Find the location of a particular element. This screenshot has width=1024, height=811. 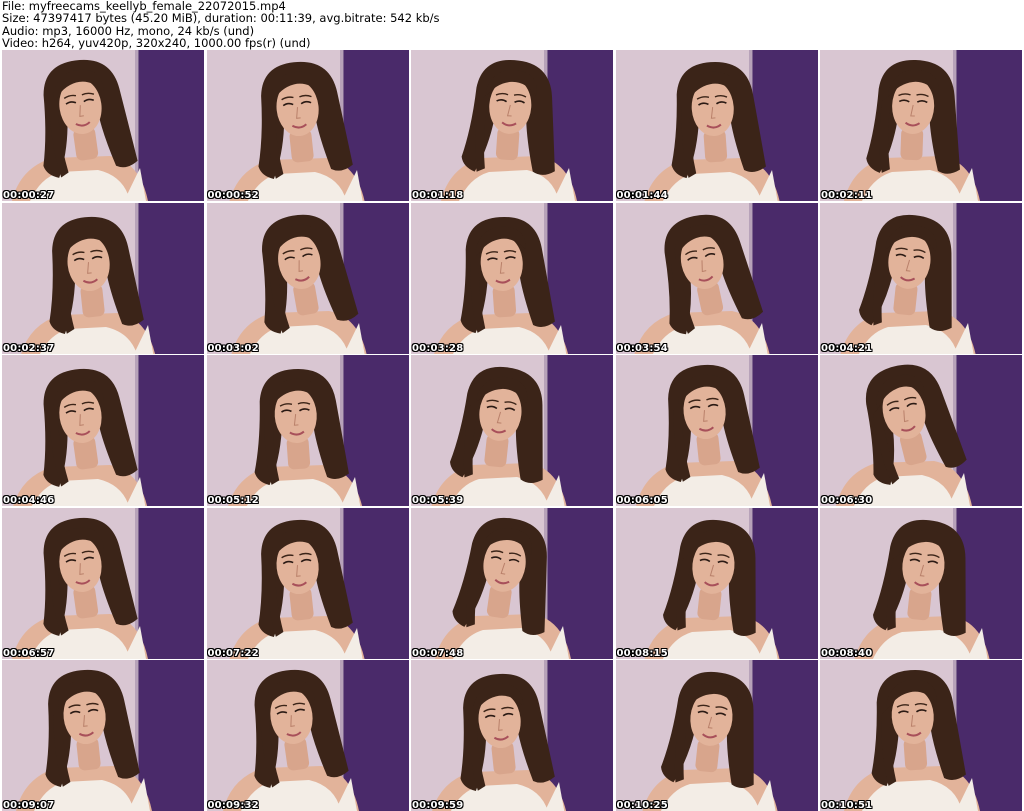

video-thumbnail: 00:07:48 is located at coordinates (512, 583).